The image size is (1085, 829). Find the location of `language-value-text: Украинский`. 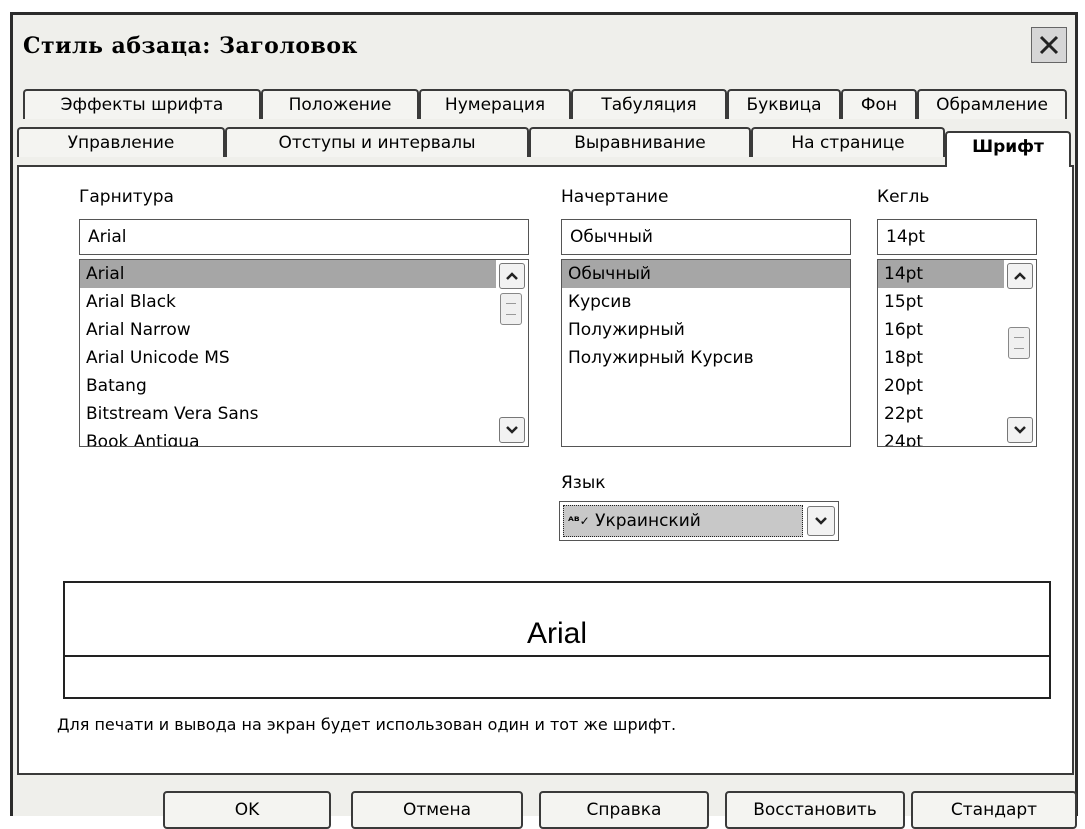

language-value-text: Украинский is located at coordinates (648, 521).